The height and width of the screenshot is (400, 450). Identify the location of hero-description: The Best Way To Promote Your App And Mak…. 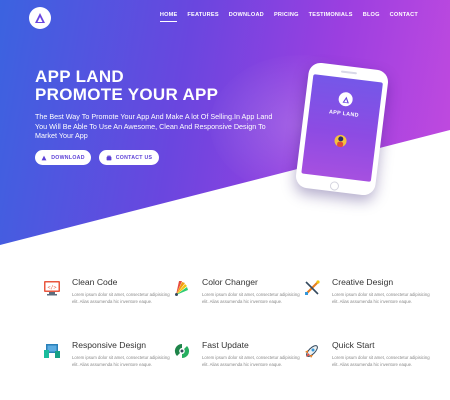
(154, 126).